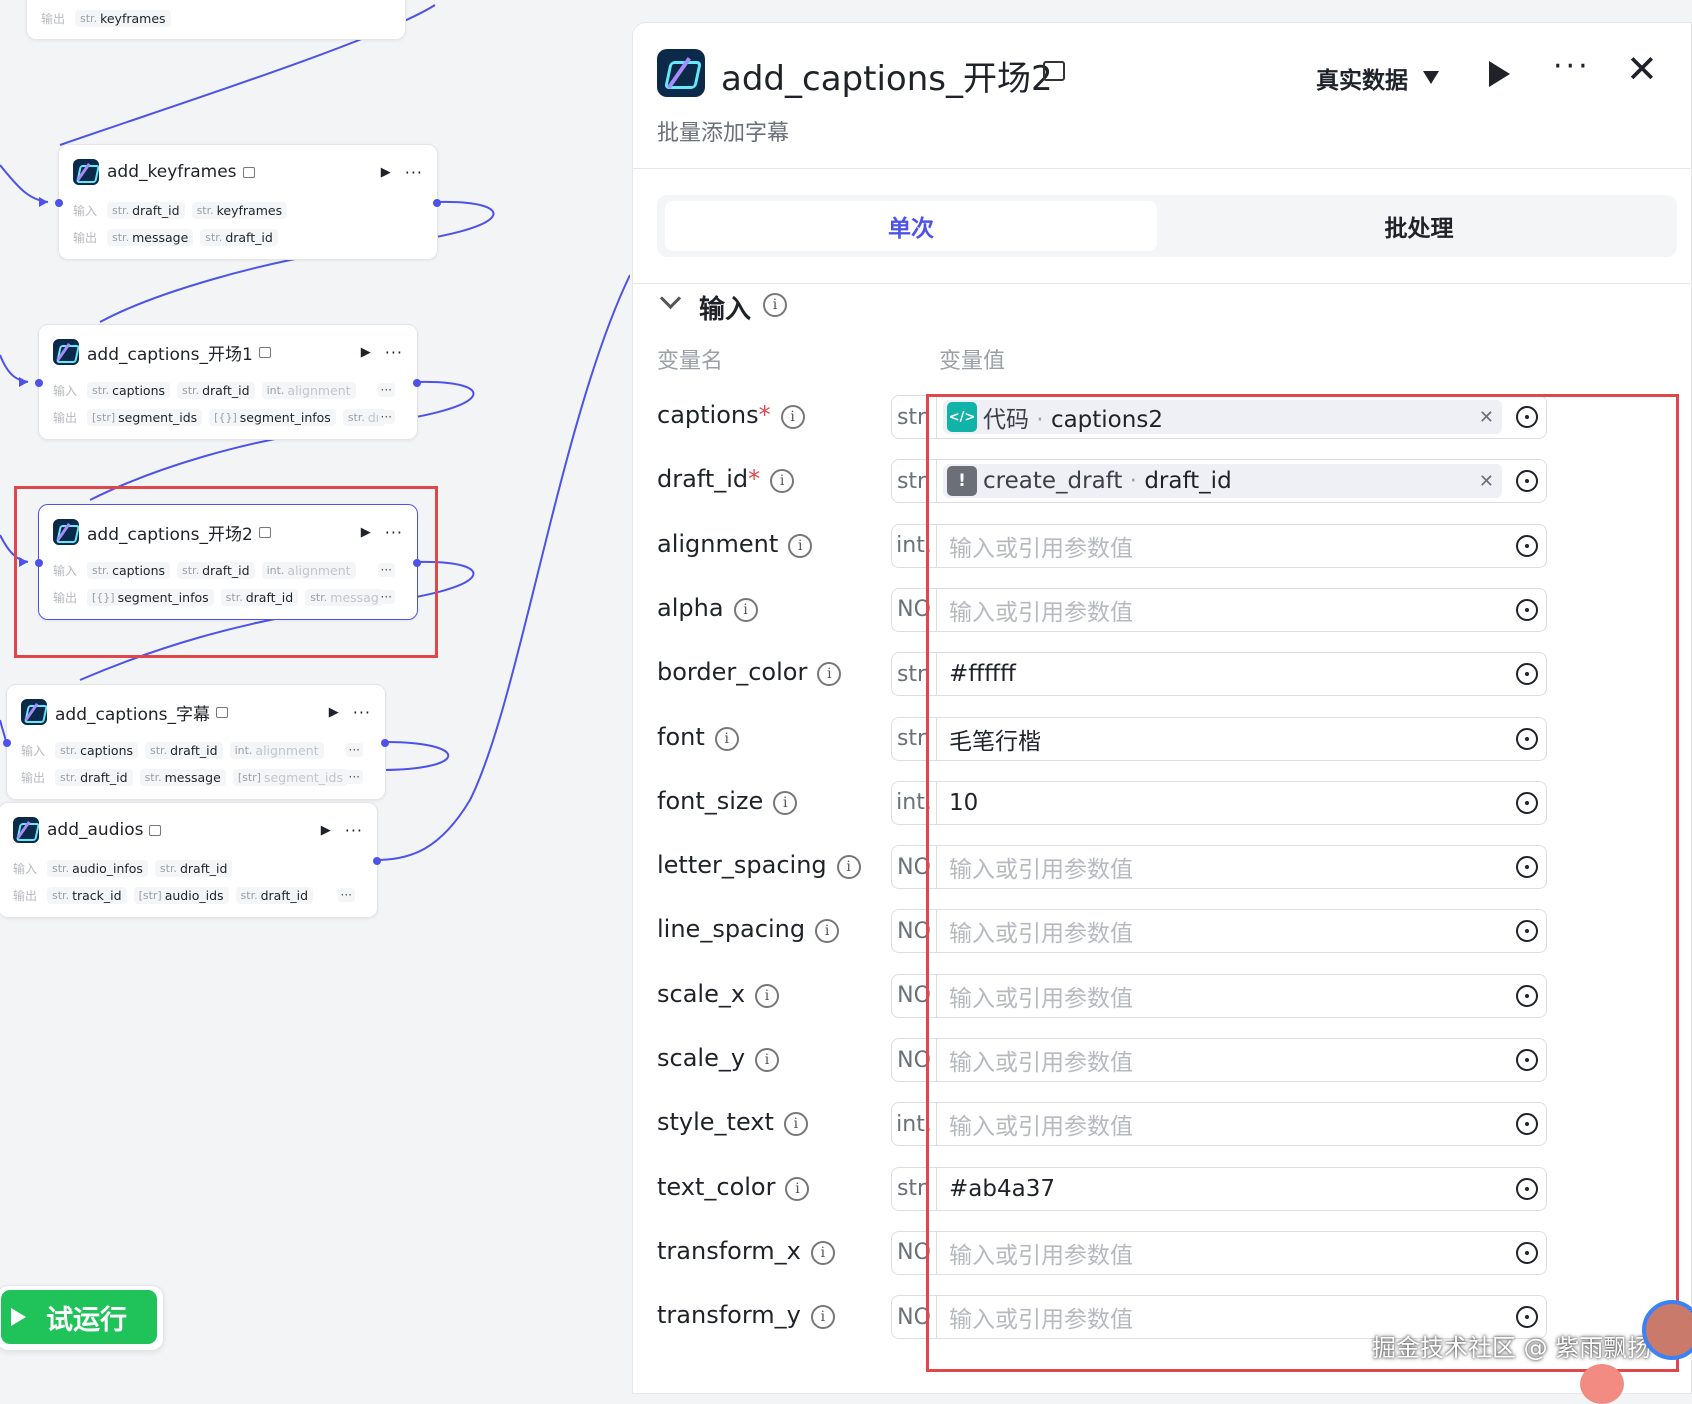 The width and height of the screenshot is (1692, 1404). What do you see at coordinates (725, 310) in the screenshot?
I see `section-title: 输入` at bounding box center [725, 310].